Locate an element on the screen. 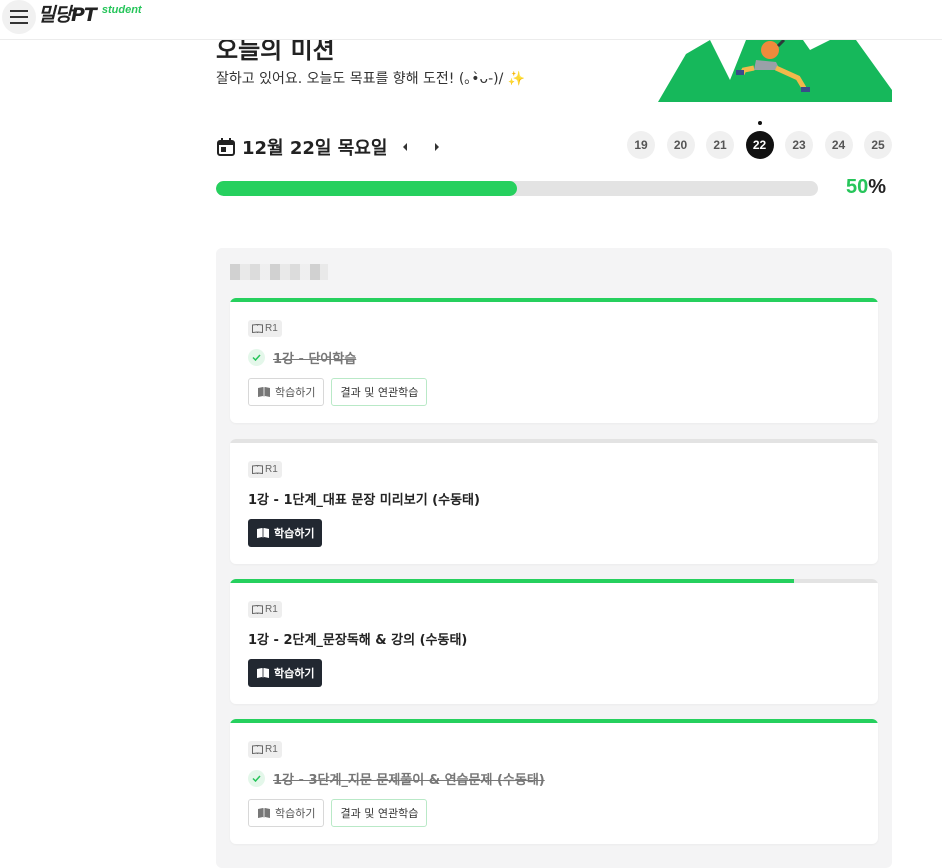  task-title: 1강 - 단어학습 is located at coordinates (302, 357).